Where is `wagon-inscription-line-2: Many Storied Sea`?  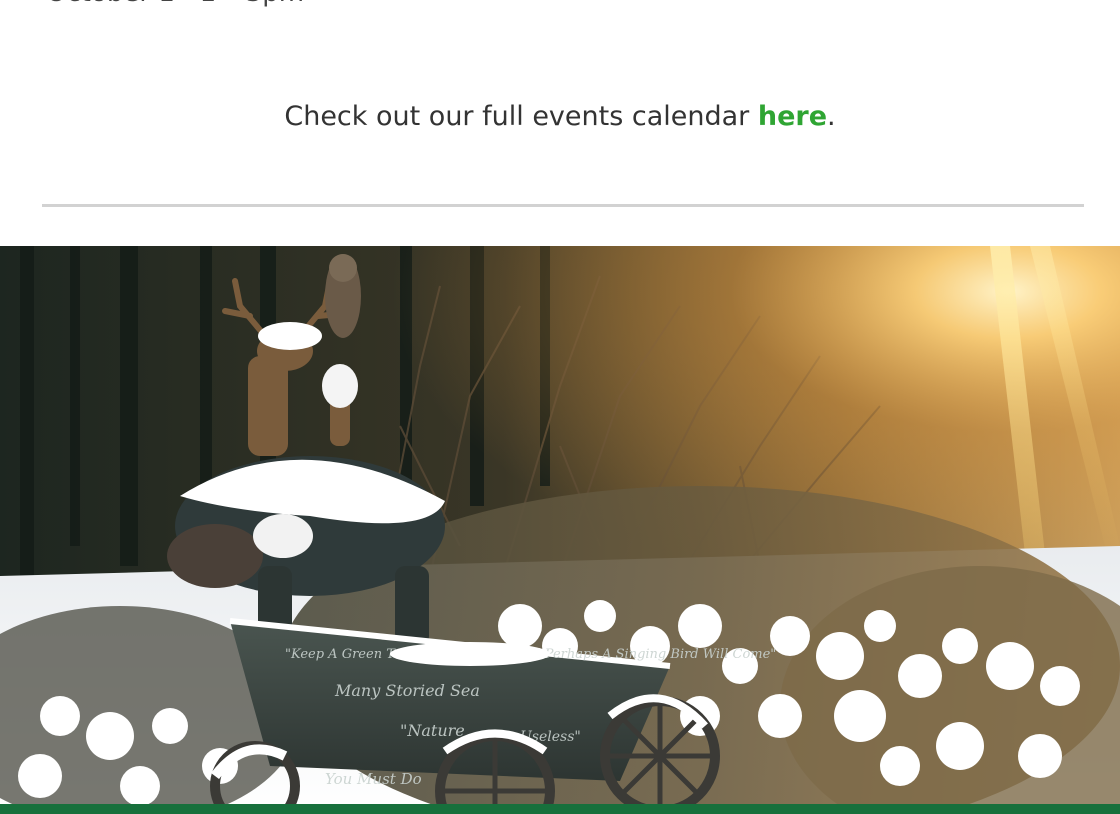
wagon-inscription-line-2: Many Storied Sea is located at coordinates (407, 690).